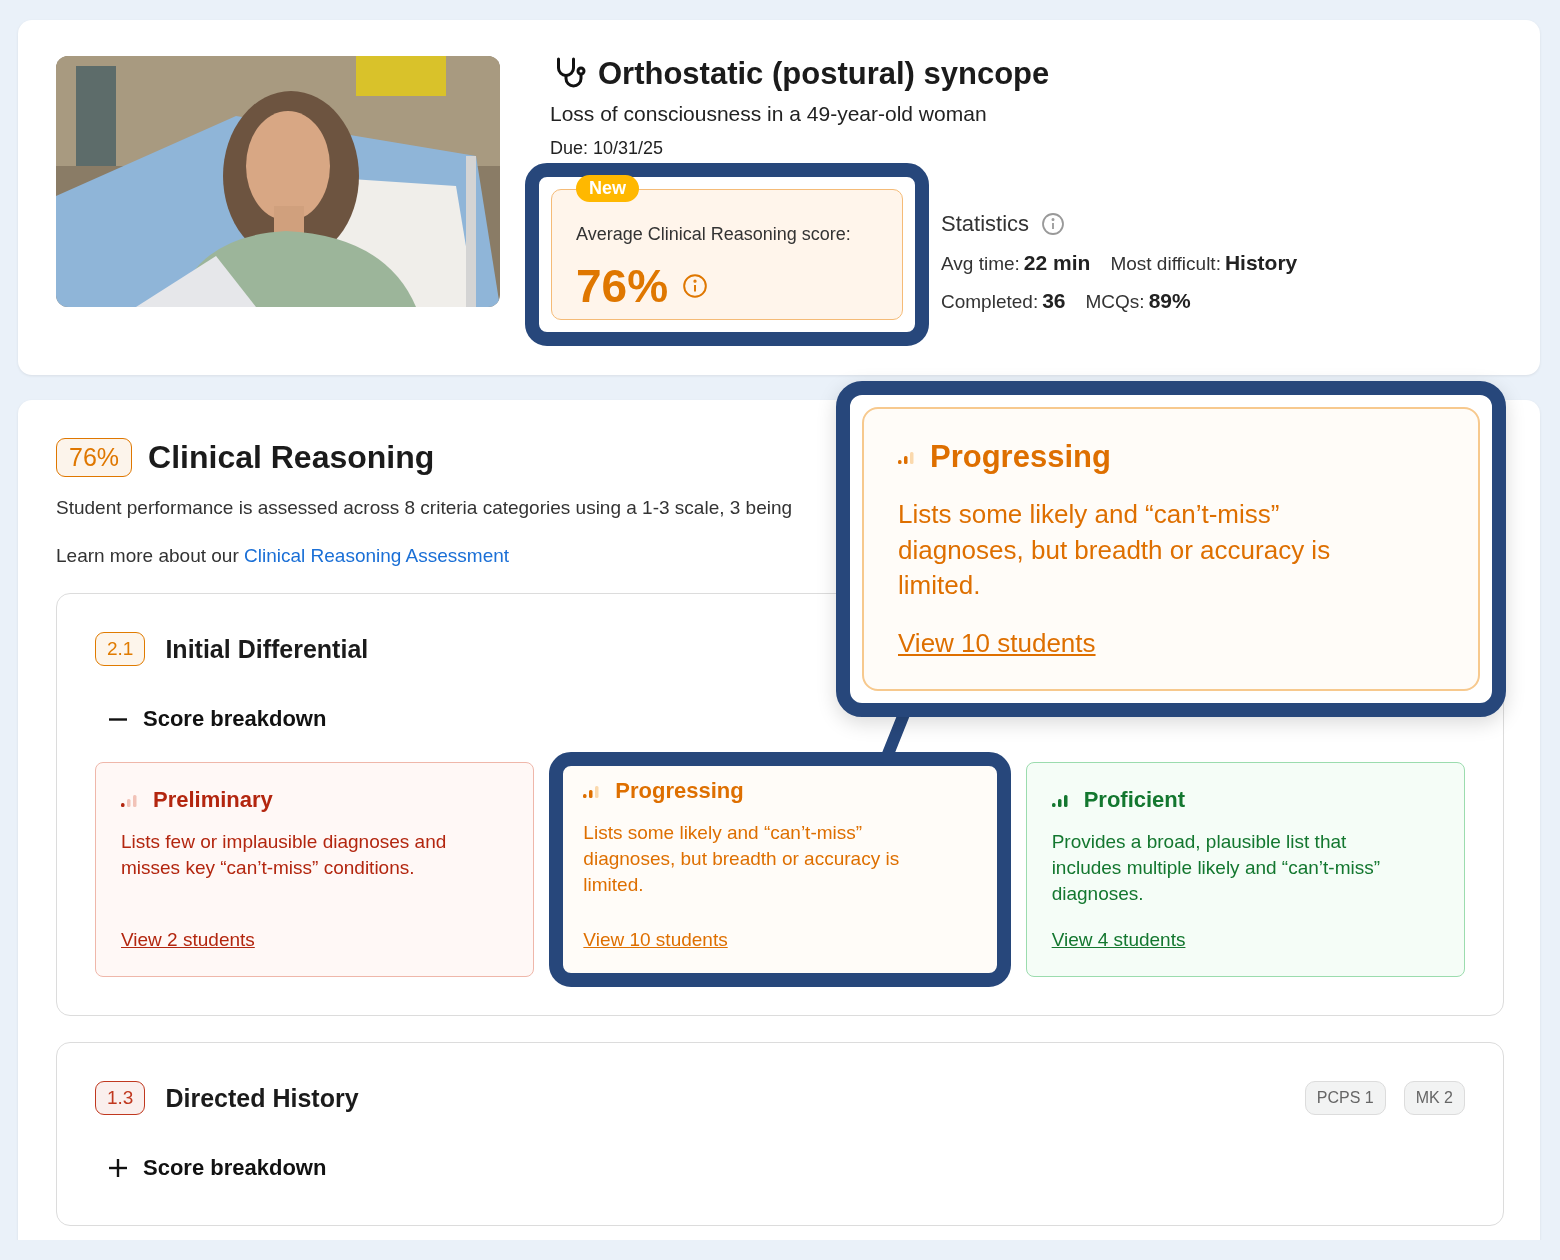 Image resolution: width=1560 pixels, height=1260 pixels. What do you see at coordinates (1003, 300) in the screenshot?
I see `stat-item: Completed: 36` at bounding box center [1003, 300].